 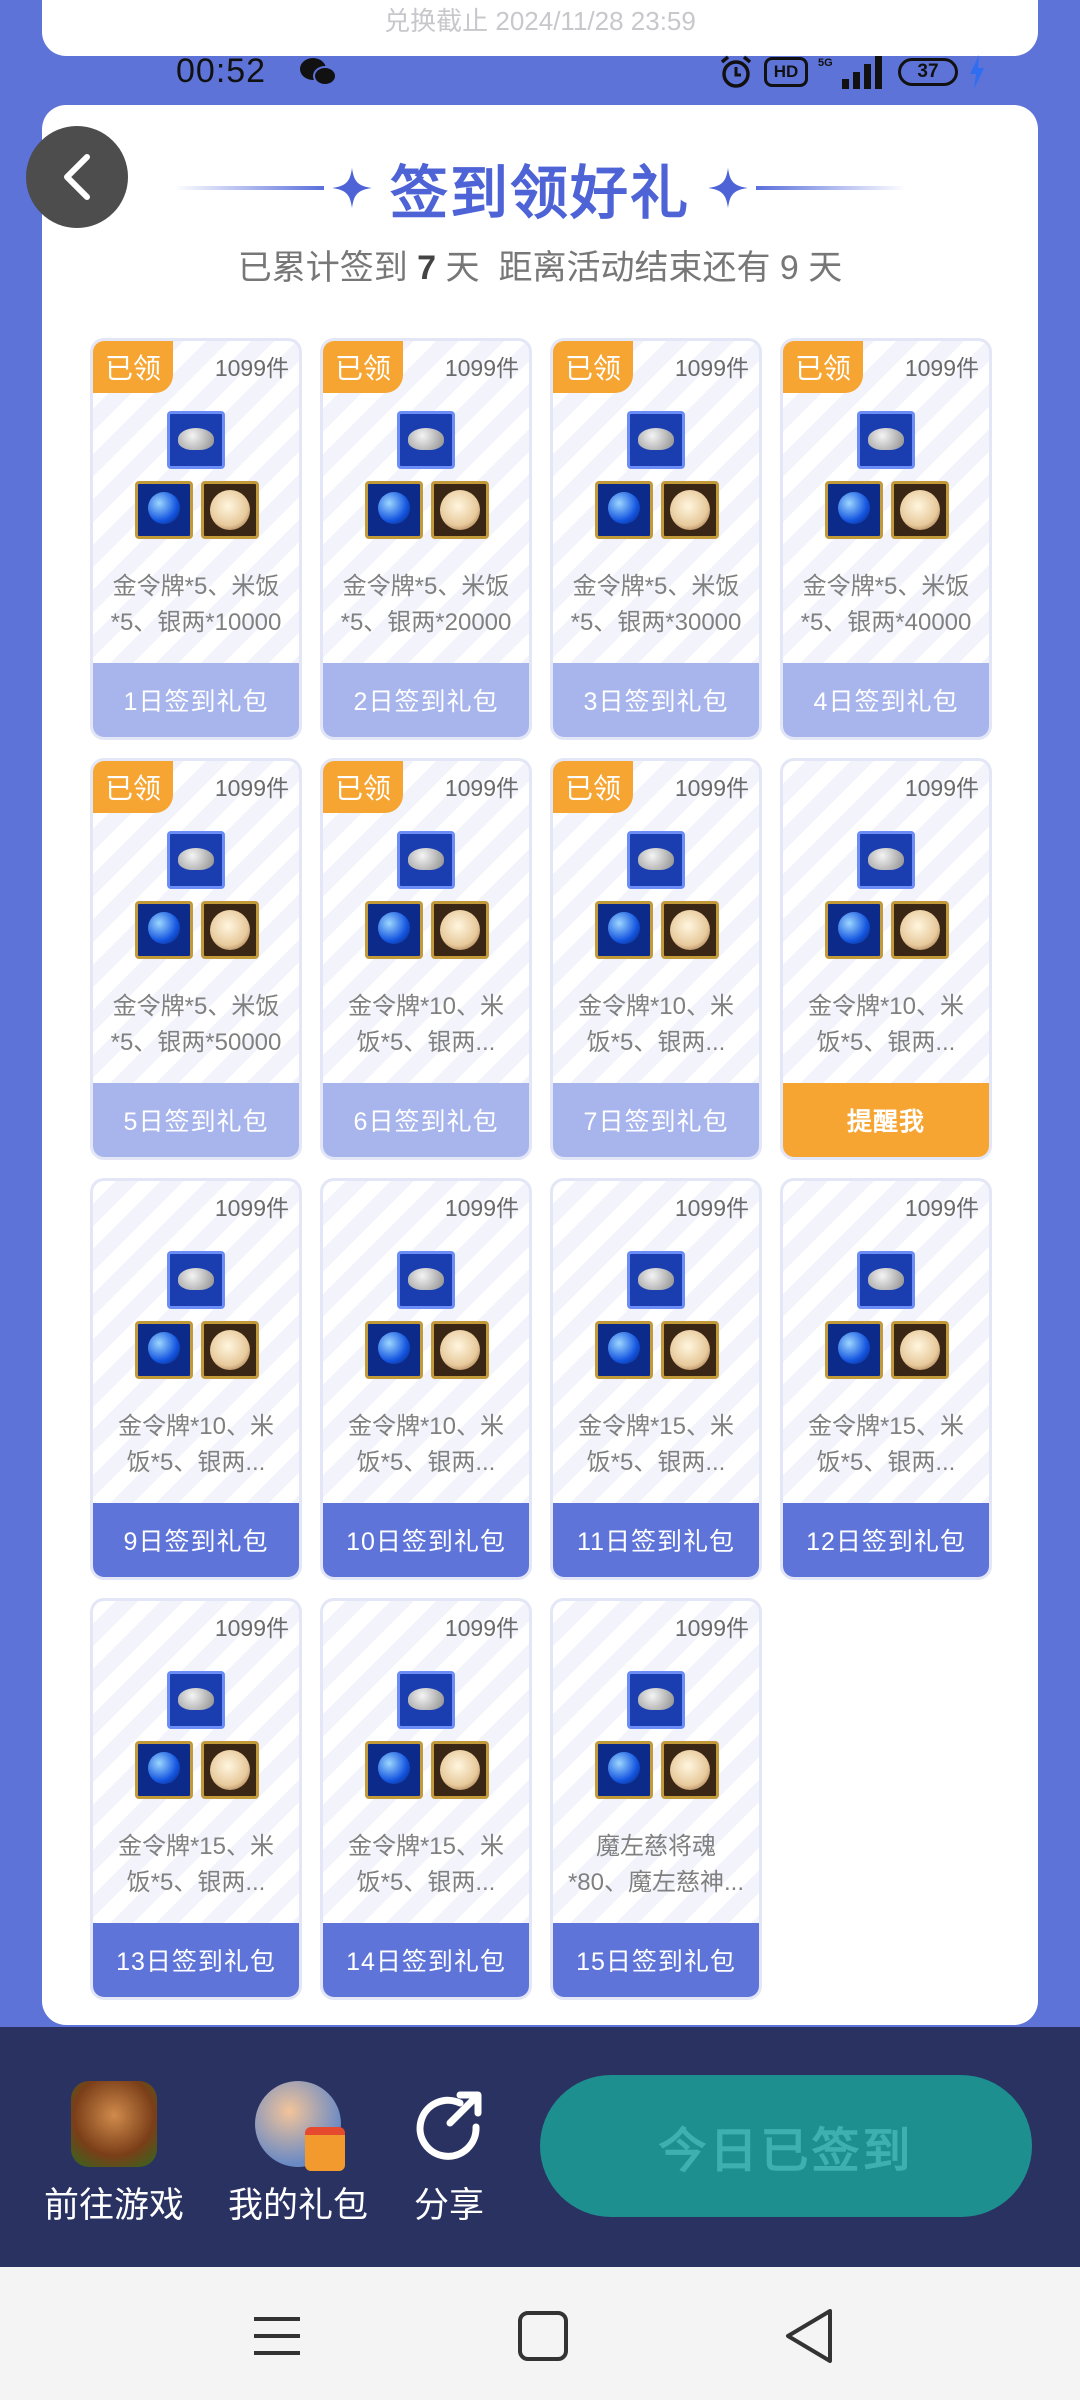 I want to click on system-nav-bar, so click(x=540, y=2333).